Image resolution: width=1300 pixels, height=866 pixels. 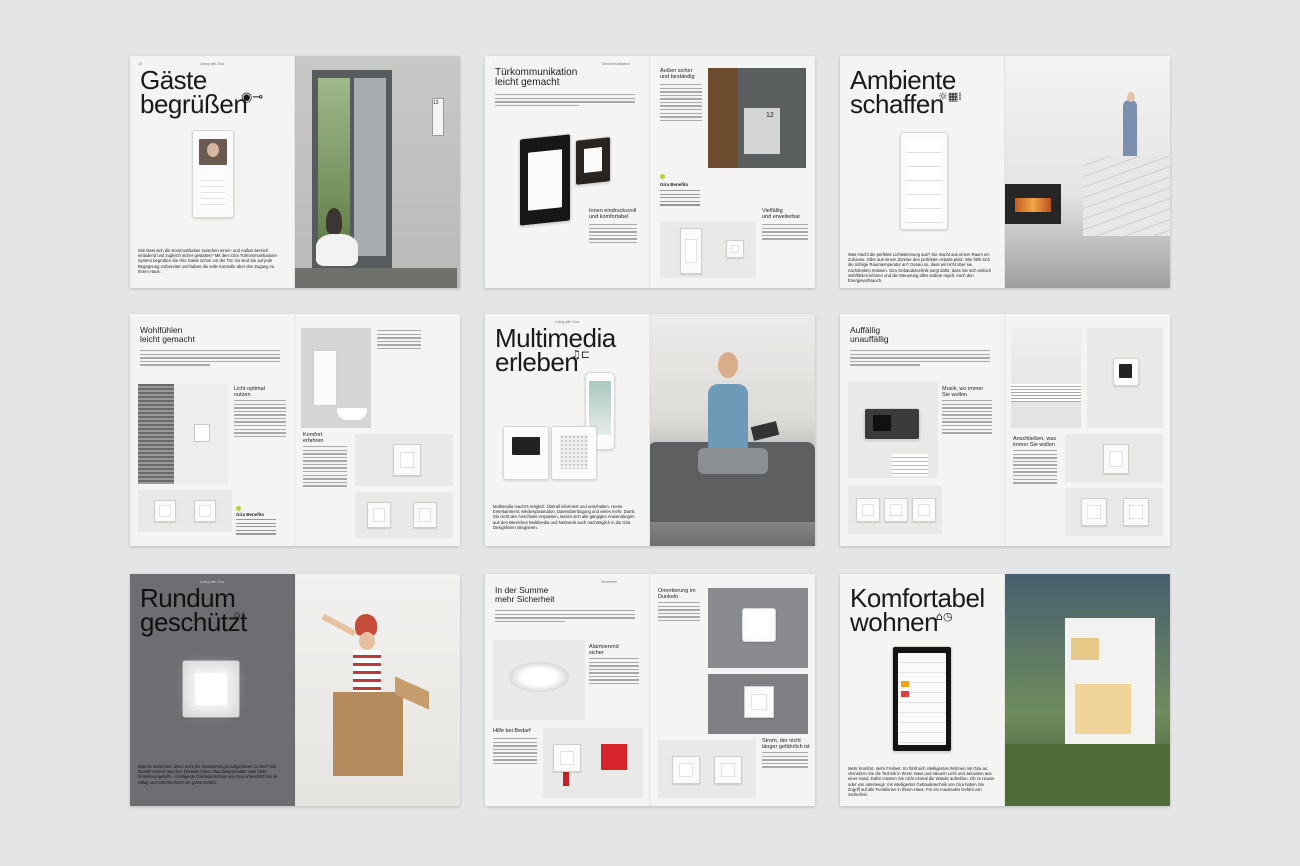 What do you see at coordinates (963, 392) in the screenshot?
I see `label-musik: Musik, wo immer Sie wollen` at bounding box center [963, 392].